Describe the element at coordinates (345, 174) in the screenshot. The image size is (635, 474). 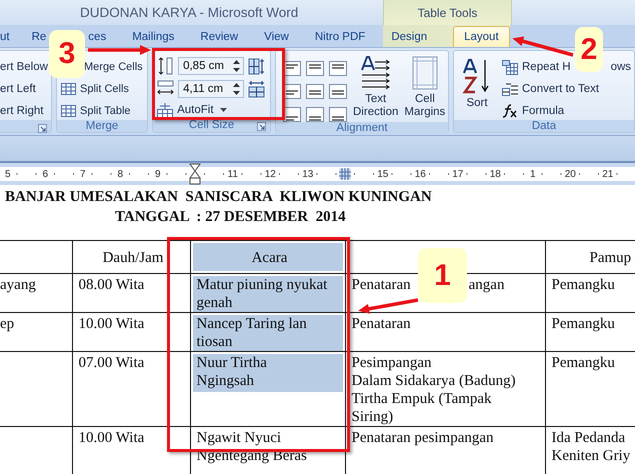
I see `column-marker-icon` at that location.